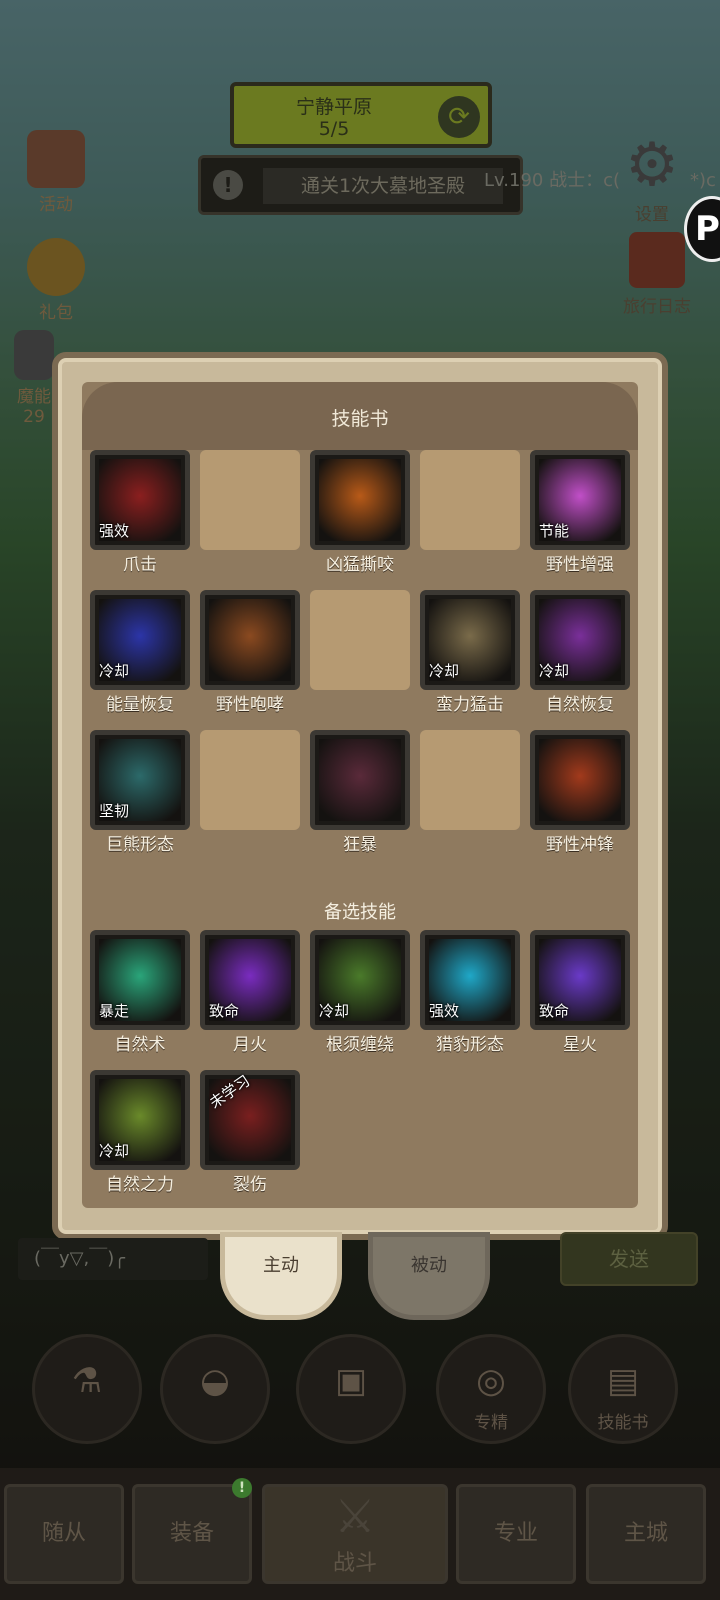 Image resolution: width=720 pixels, height=1600 pixels. I want to click on skill-name-label: 野性增强, so click(580, 565).